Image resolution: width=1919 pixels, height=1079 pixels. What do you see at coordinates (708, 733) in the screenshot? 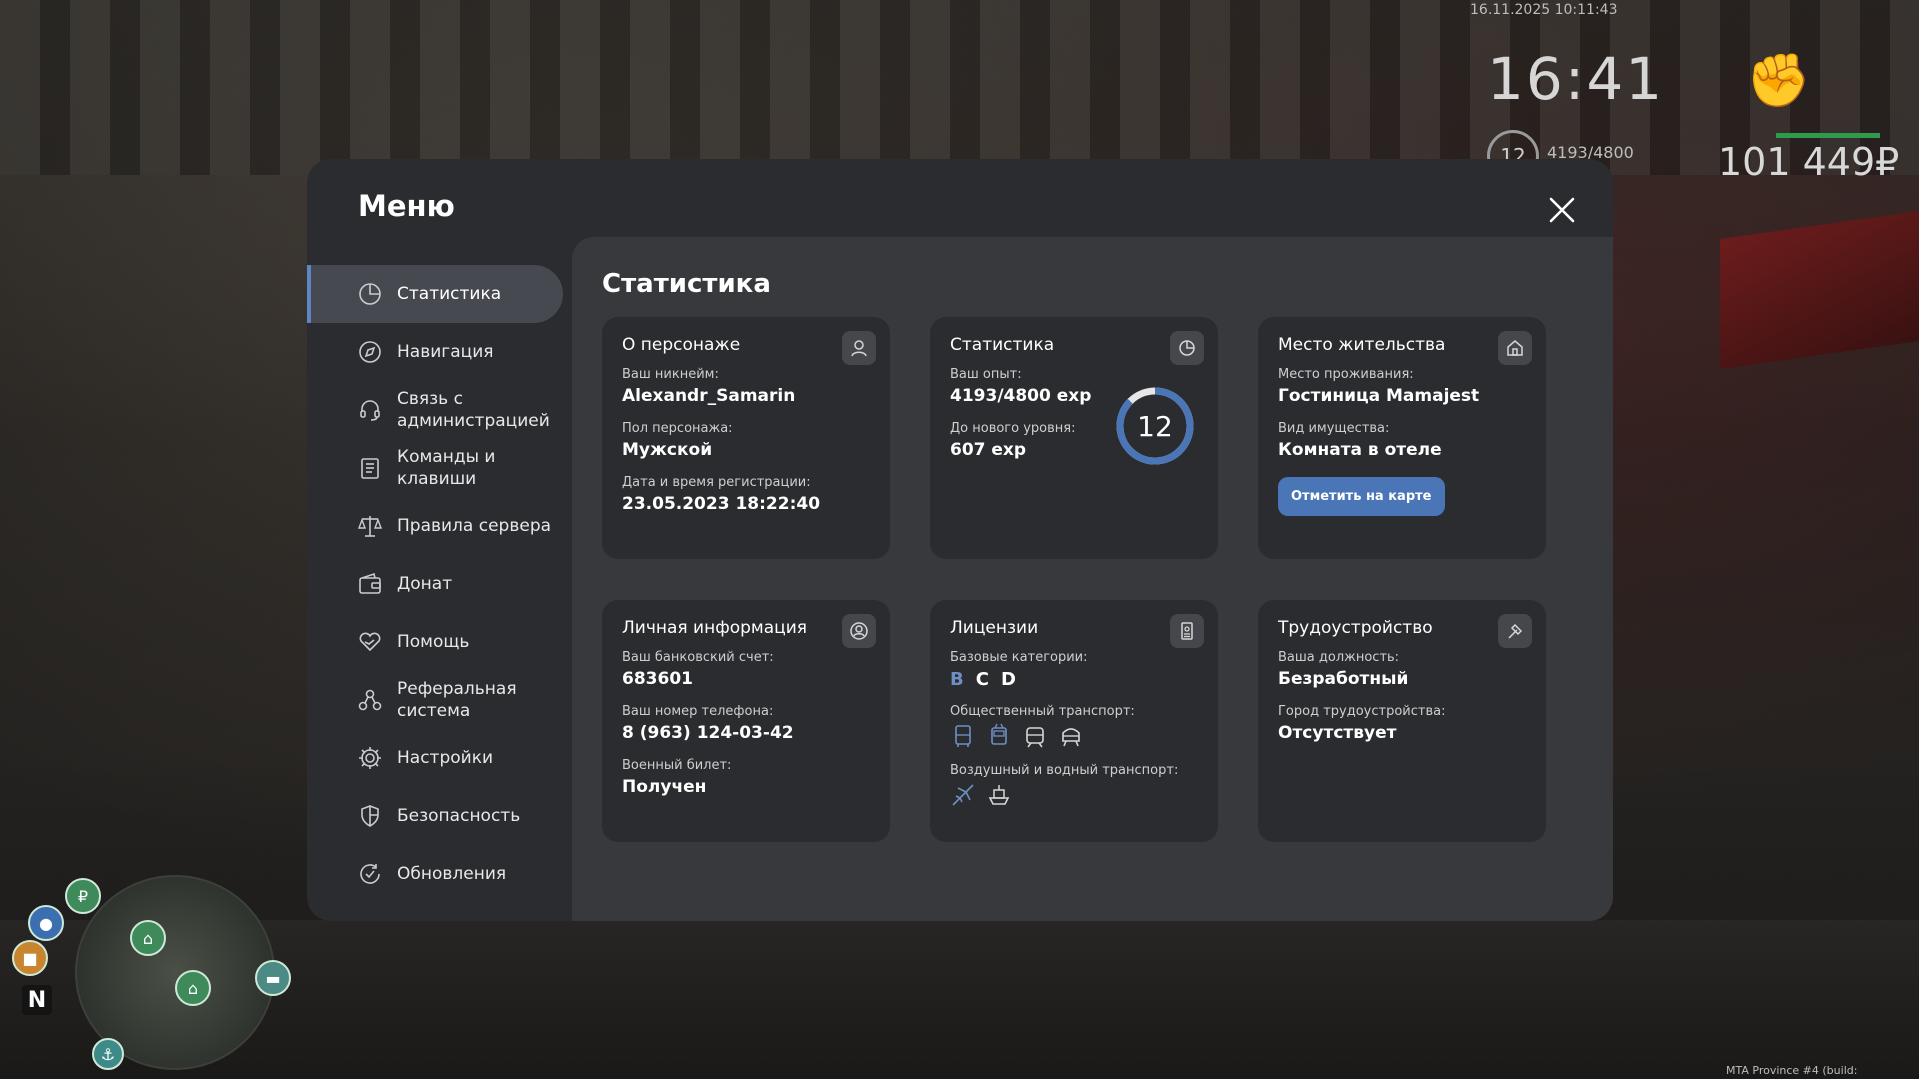
I see `phone-value: 8 (963) 124-03-42` at bounding box center [708, 733].